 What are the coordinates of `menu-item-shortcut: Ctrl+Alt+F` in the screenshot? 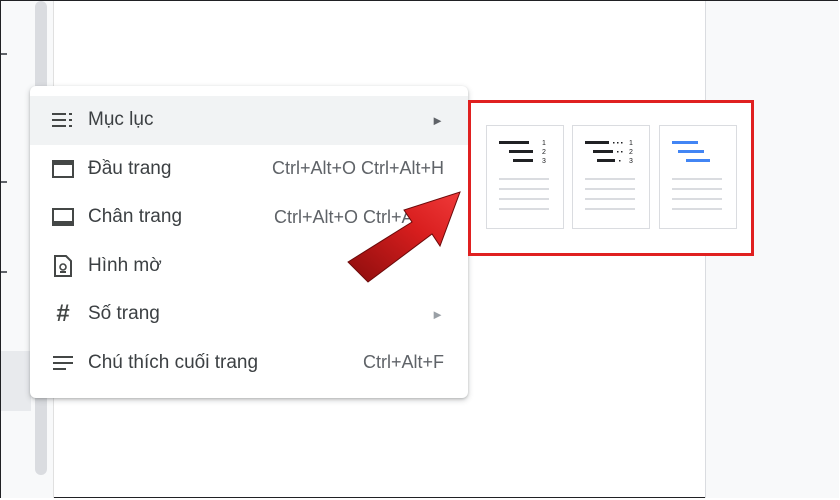 It's located at (403, 362).